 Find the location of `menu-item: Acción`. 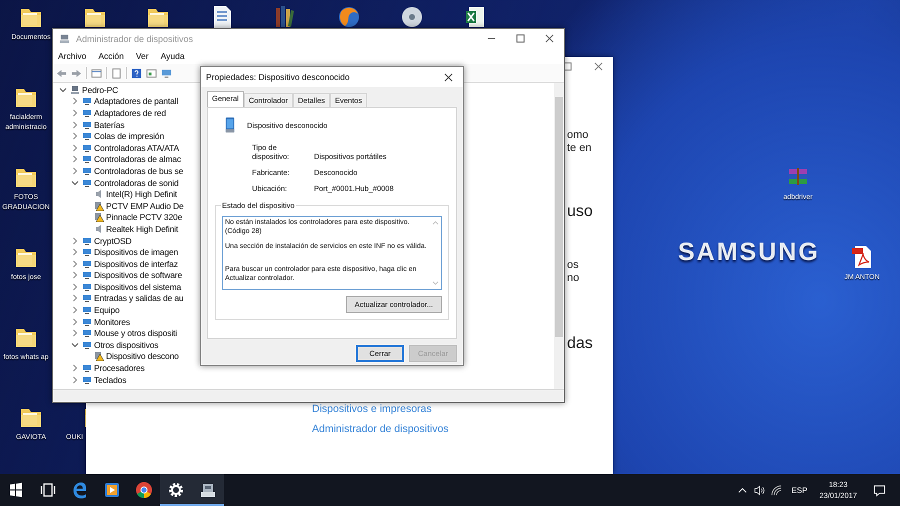

menu-item: Acción is located at coordinates (111, 56).